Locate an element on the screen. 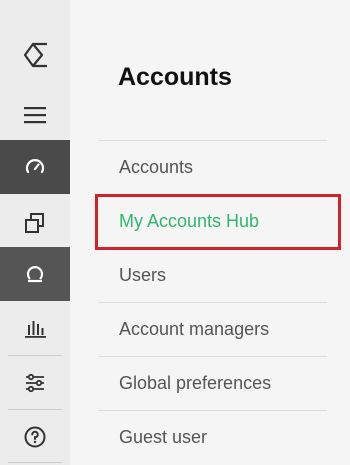 The height and width of the screenshot is (465, 350). menu-item-account-managers: Account managers is located at coordinates (212, 329).